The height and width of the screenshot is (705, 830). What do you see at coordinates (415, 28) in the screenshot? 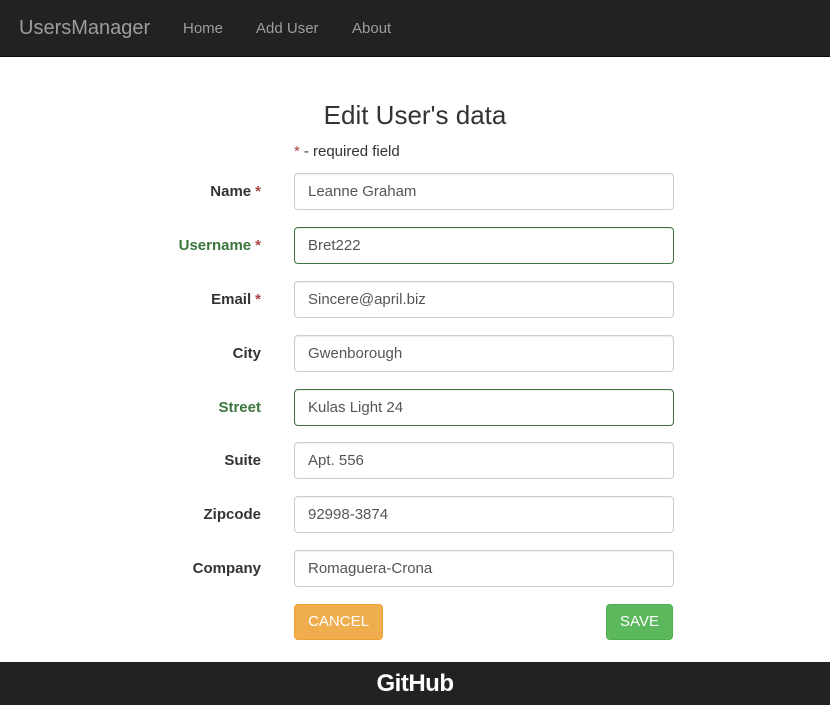
I see `navbar: UsersManager Home Add User About` at bounding box center [415, 28].